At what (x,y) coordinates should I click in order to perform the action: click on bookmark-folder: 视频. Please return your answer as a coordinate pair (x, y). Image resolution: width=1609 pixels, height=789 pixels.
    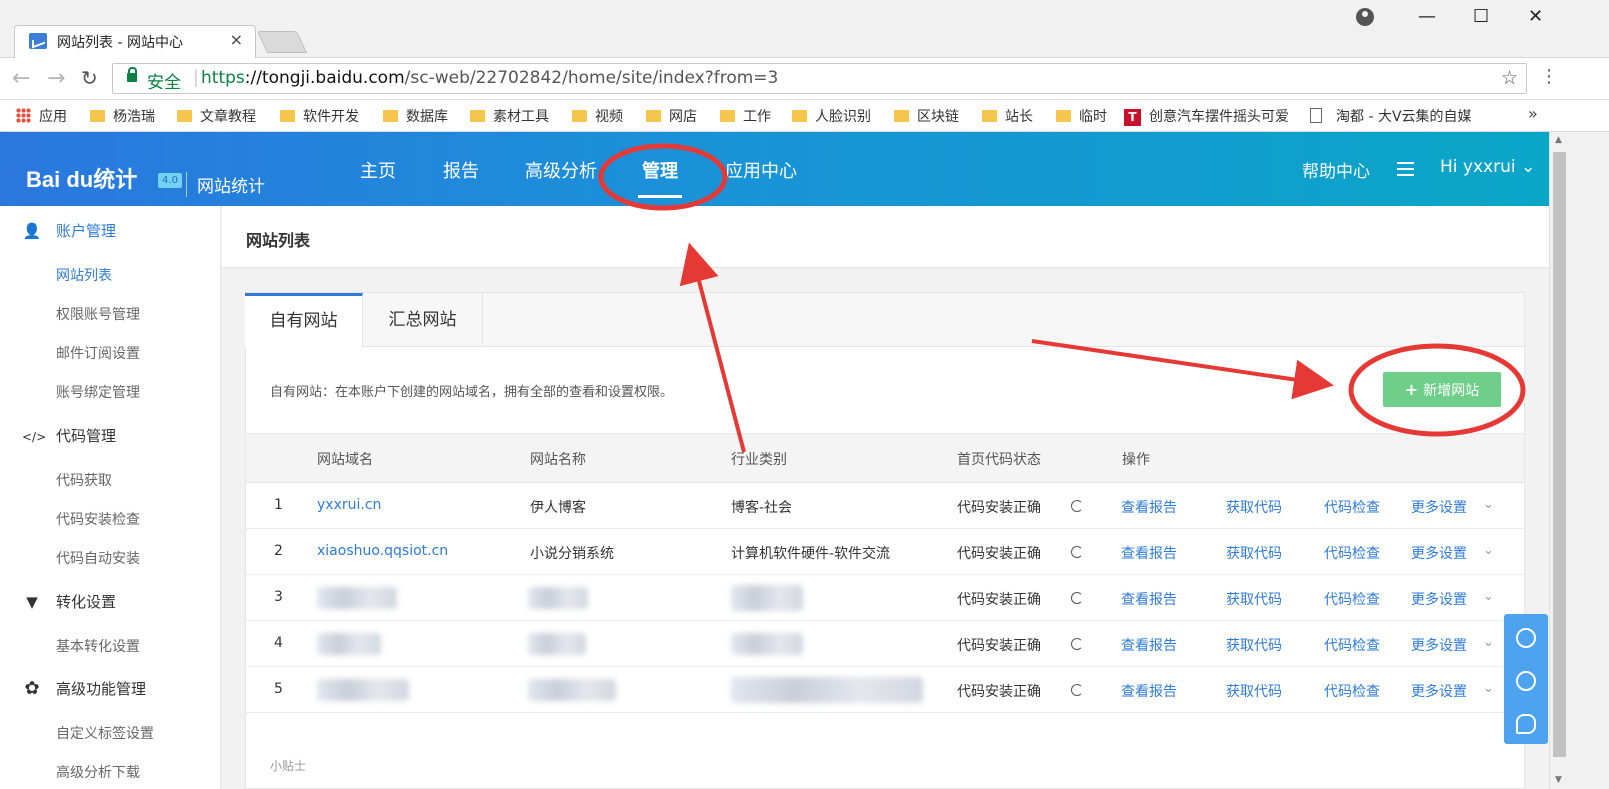
    Looking at the image, I should click on (597, 116).